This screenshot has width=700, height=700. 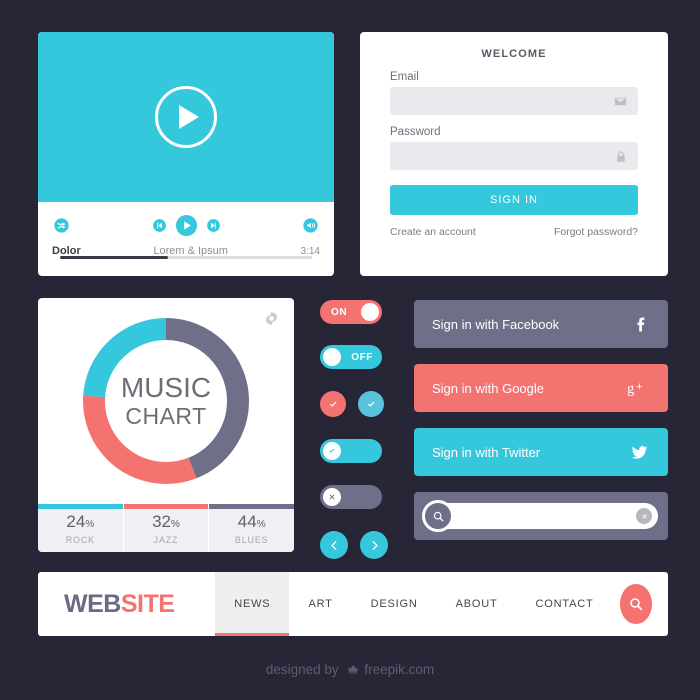 I want to click on legend-item-jazz: 32% JAZZ, so click(x=166, y=528).